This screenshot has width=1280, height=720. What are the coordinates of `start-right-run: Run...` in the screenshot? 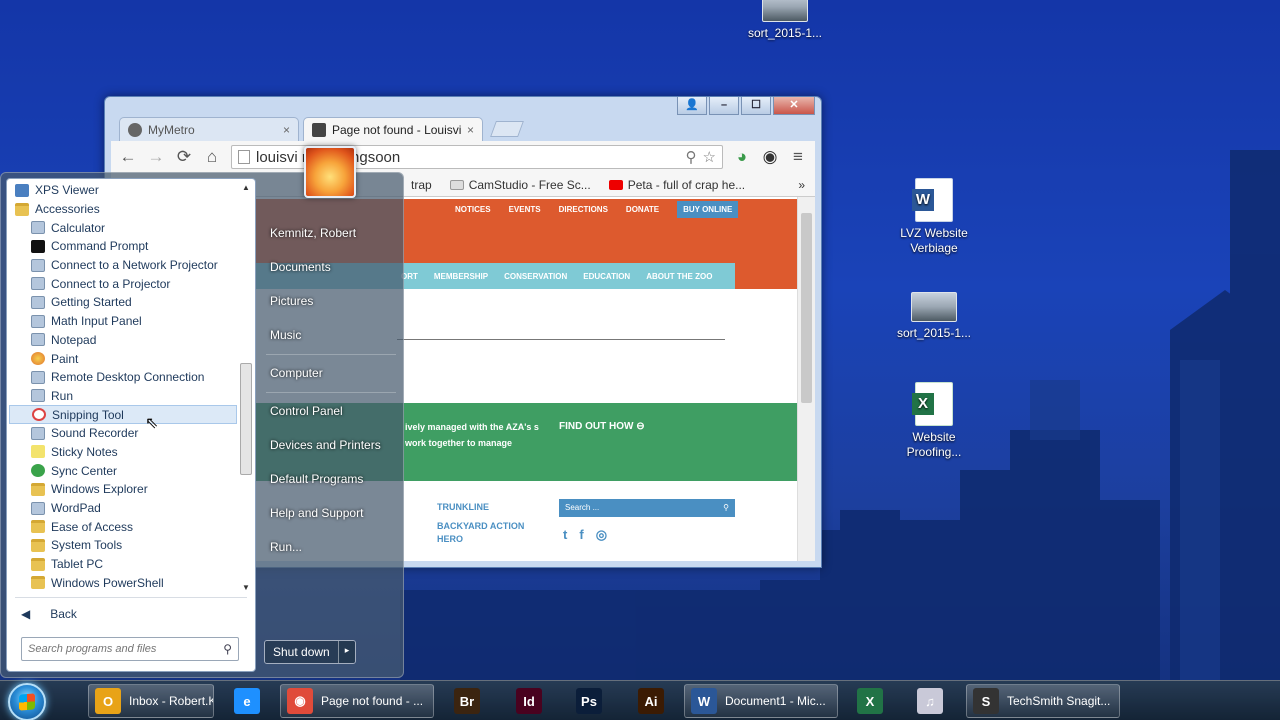 It's located at (330, 547).